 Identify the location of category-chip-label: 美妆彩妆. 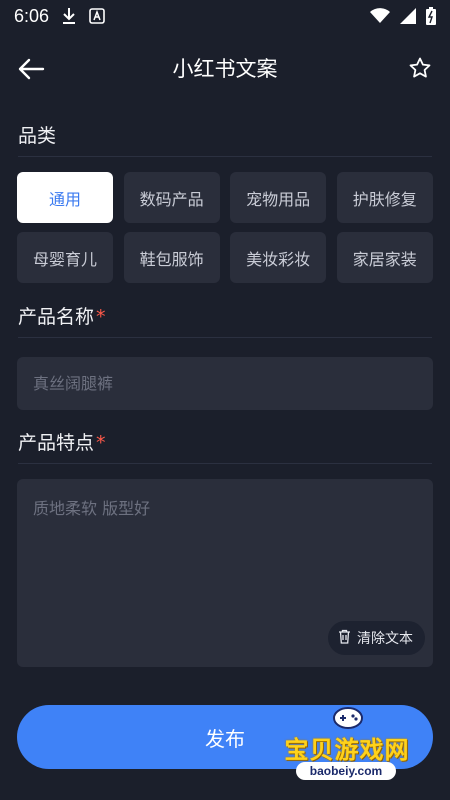
(278, 259).